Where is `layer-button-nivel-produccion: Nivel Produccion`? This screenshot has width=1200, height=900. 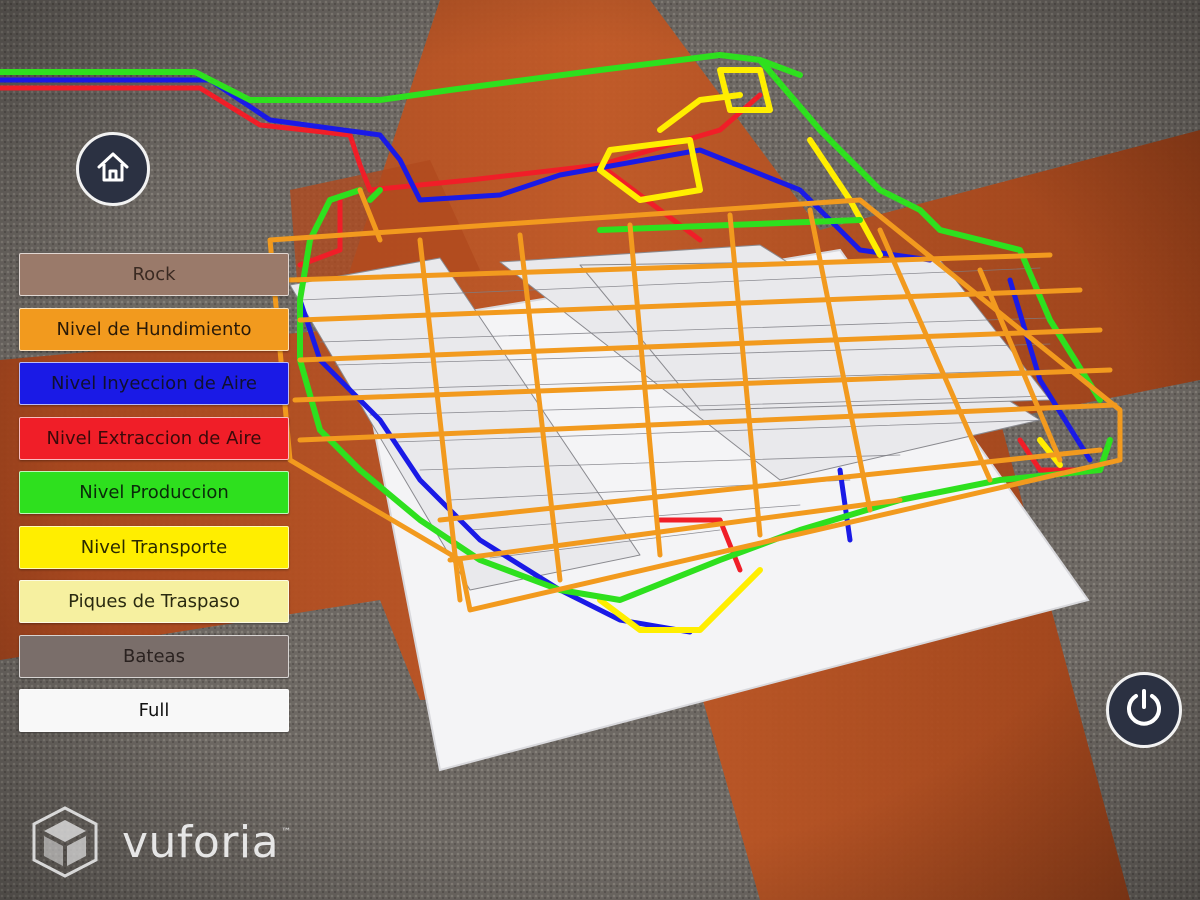 layer-button-nivel-produccion: Nivel Produccion is located at coordinates (154, 492).